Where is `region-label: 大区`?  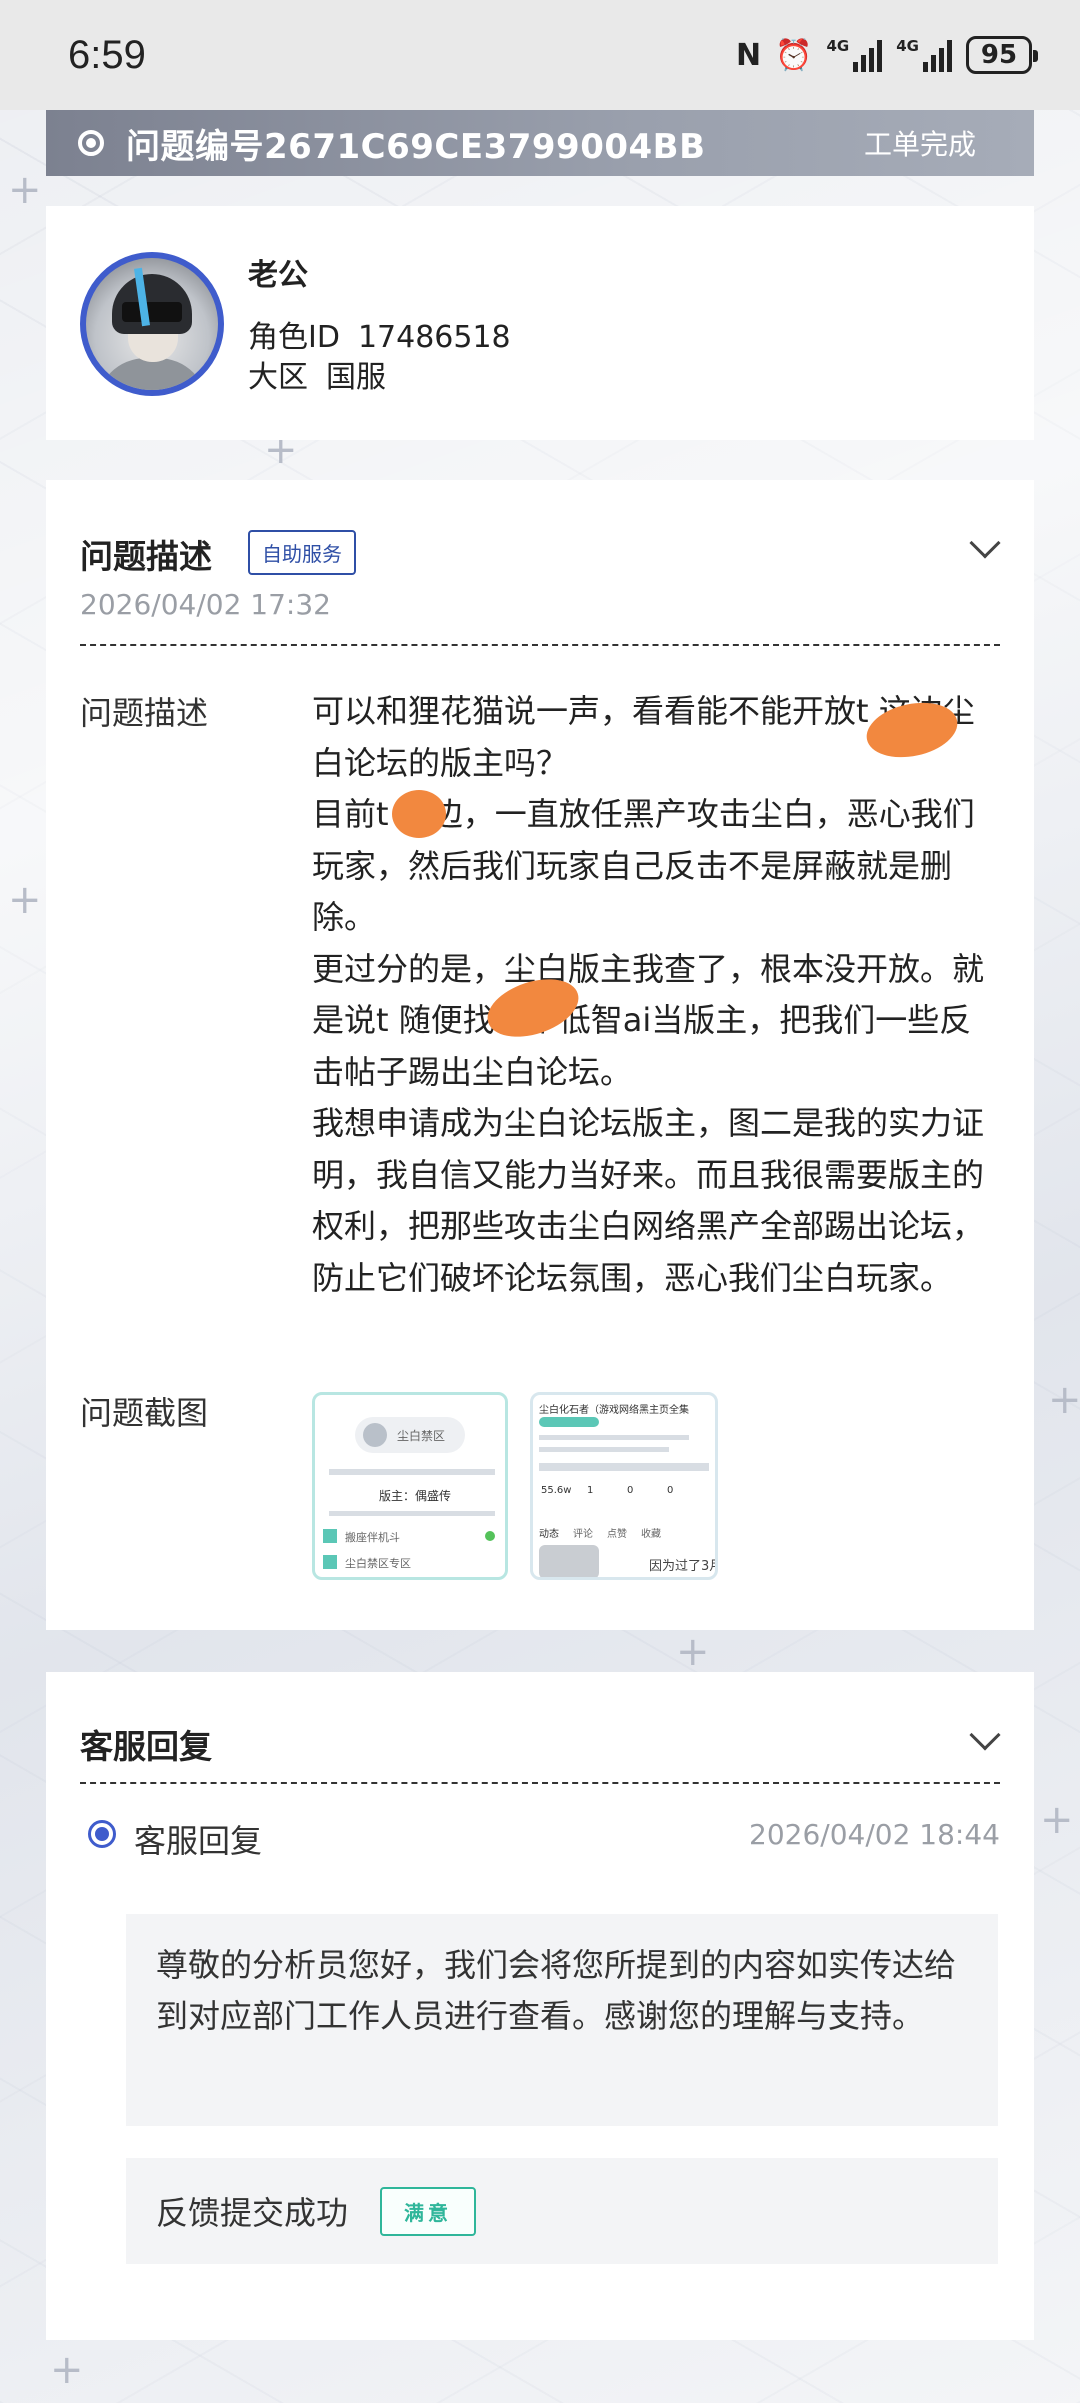 region-label: 大区 is located at coordinates (278, 377).